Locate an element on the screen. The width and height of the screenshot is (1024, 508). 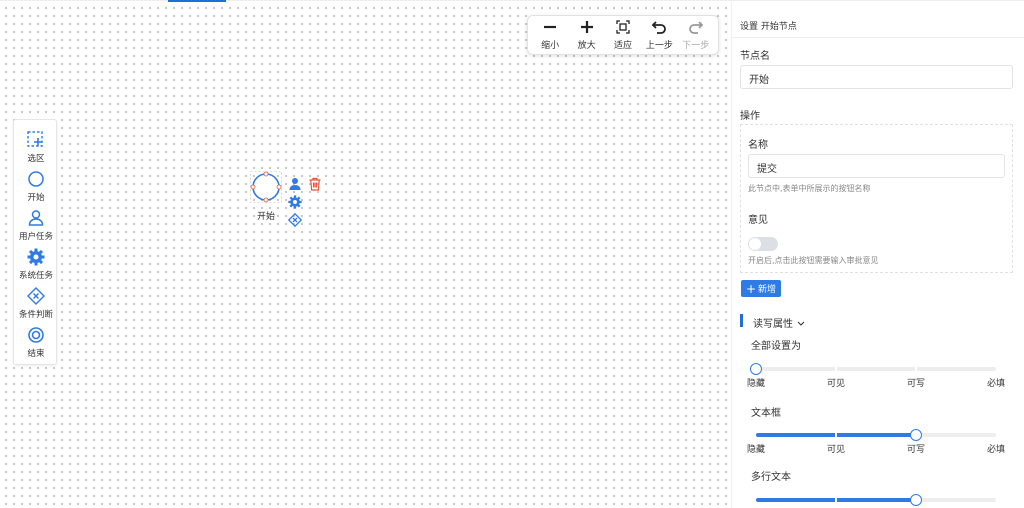
node-palette: 选区 开始 用户任务 系统任务 条件判断 结束 is located at coordinates (35, 242).